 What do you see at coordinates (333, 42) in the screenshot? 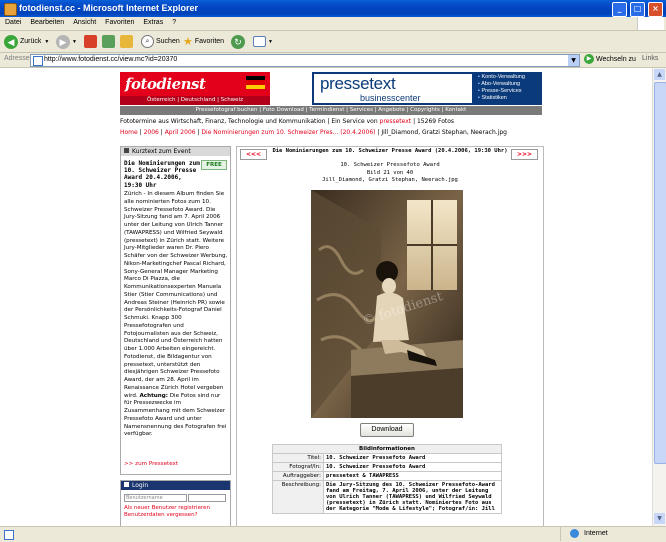
I see `toolbar: ◀ Zurück ▼ ▶ ▼ ⌕ Suchen ★ Favoriten ↻ ▼` at bounding box center [333, 42].